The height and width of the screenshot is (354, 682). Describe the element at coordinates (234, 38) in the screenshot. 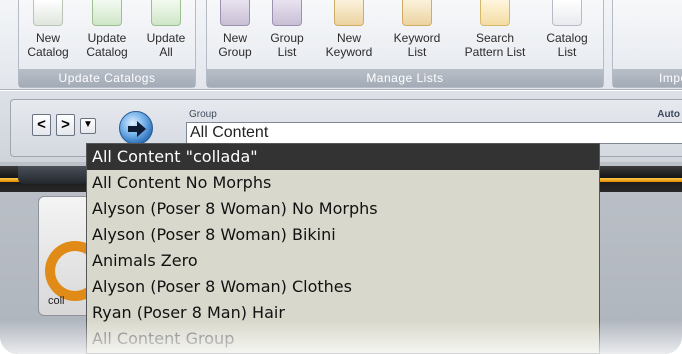

I see `new-group-line1: New` at that location.